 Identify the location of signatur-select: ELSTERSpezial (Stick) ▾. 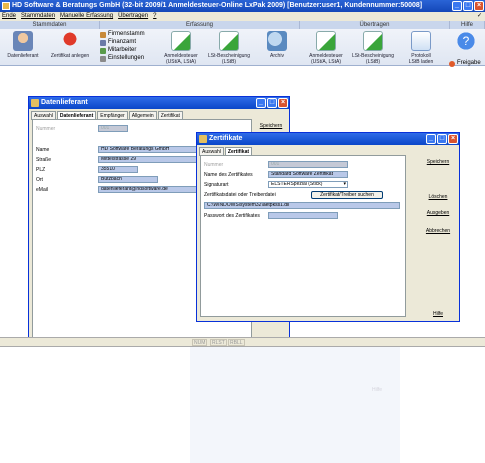
(308, 184).